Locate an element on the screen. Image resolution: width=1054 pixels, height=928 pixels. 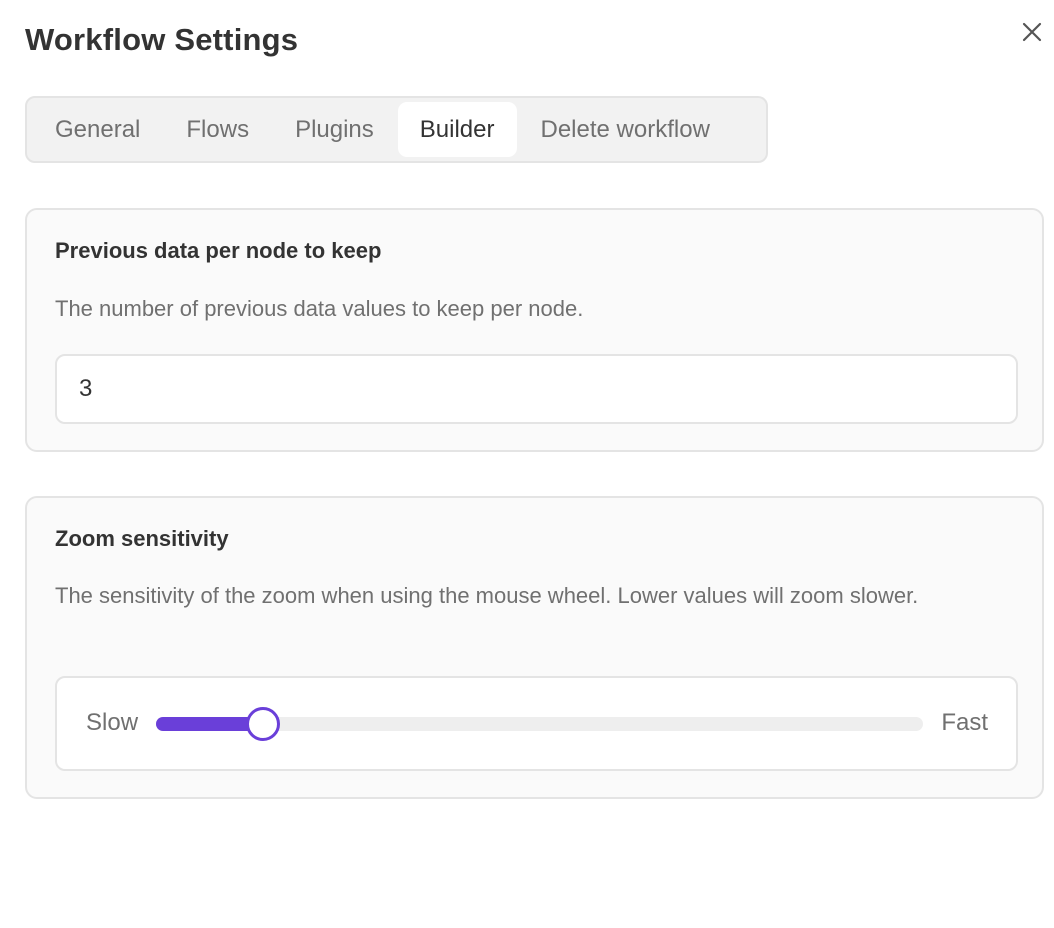
close-icon is located at coordinates (1032, 32).